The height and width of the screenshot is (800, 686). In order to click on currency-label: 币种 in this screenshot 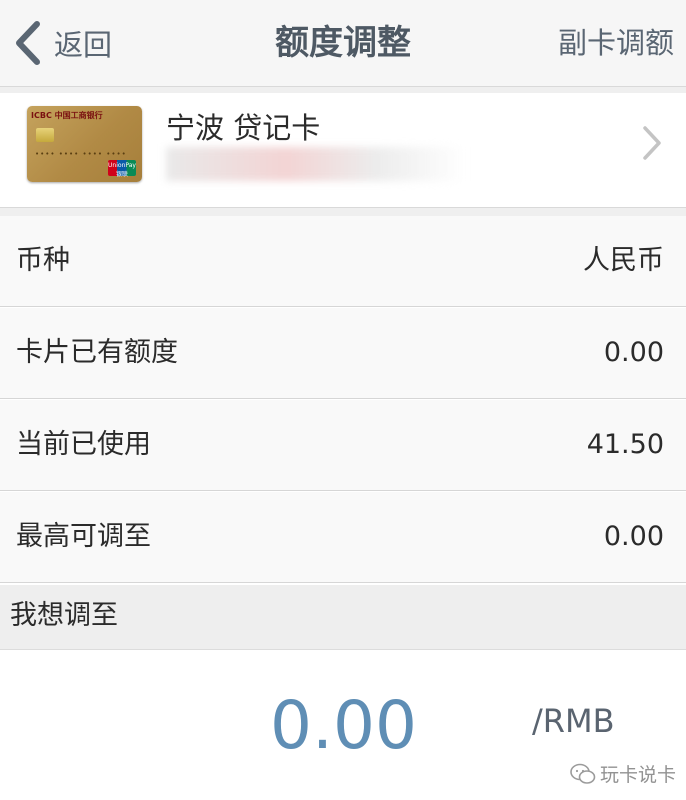, I will do `click(43, 260)`.